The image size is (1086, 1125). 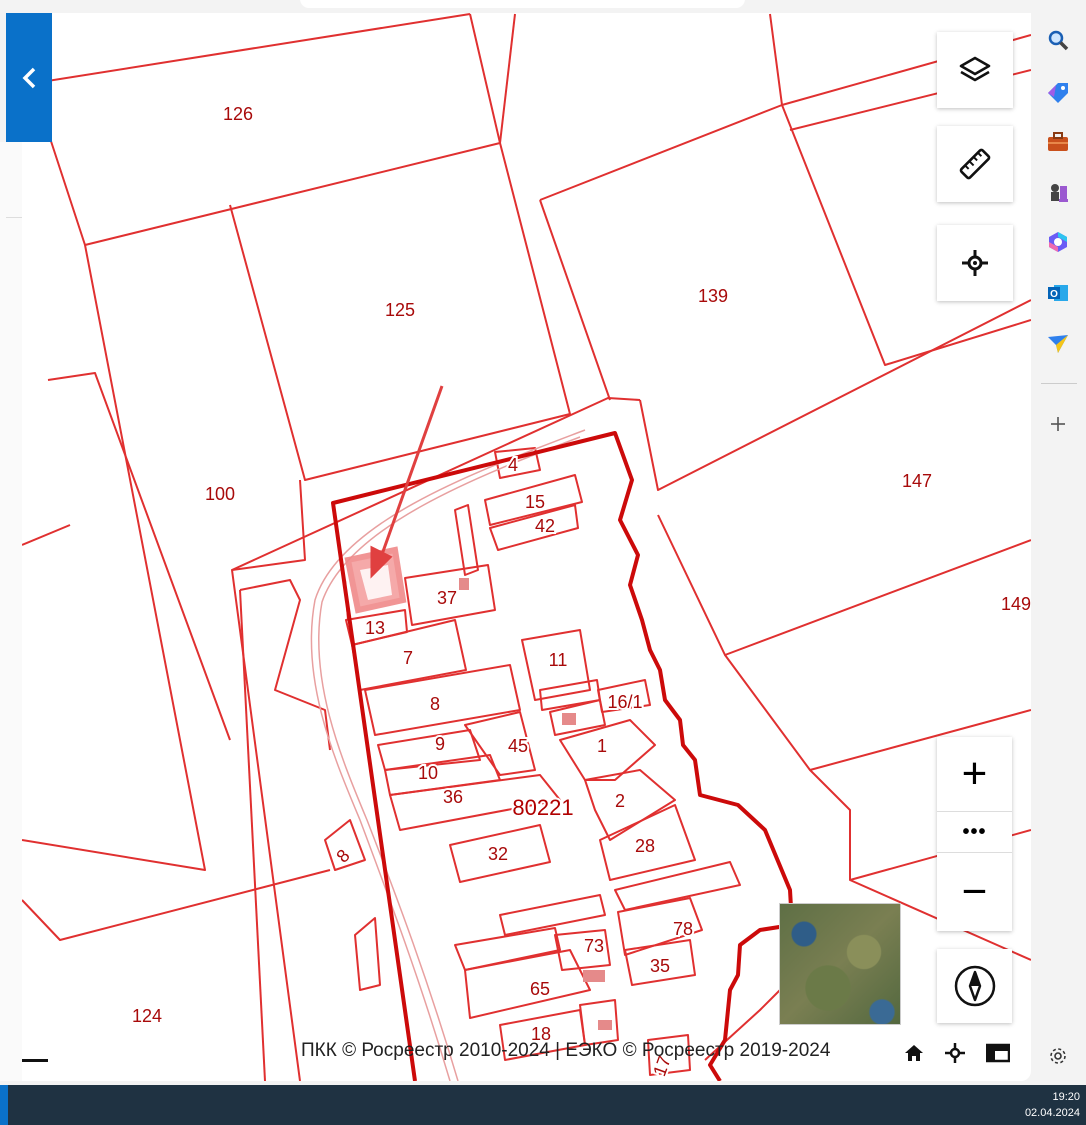 I want to click on satellite-basemap-thumbnail, so click(x=840, y=964).